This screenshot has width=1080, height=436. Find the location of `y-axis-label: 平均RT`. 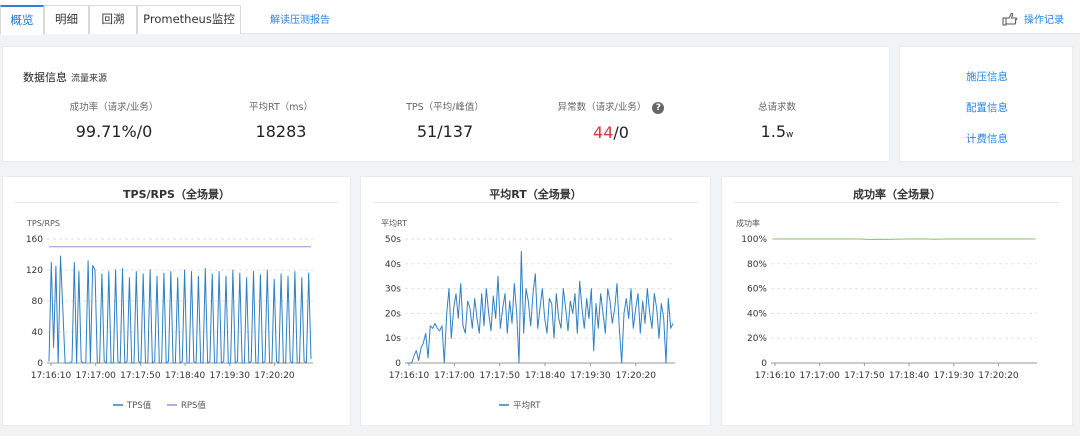

y-axis-label: 平均RT is located at coordinates (394, 223).